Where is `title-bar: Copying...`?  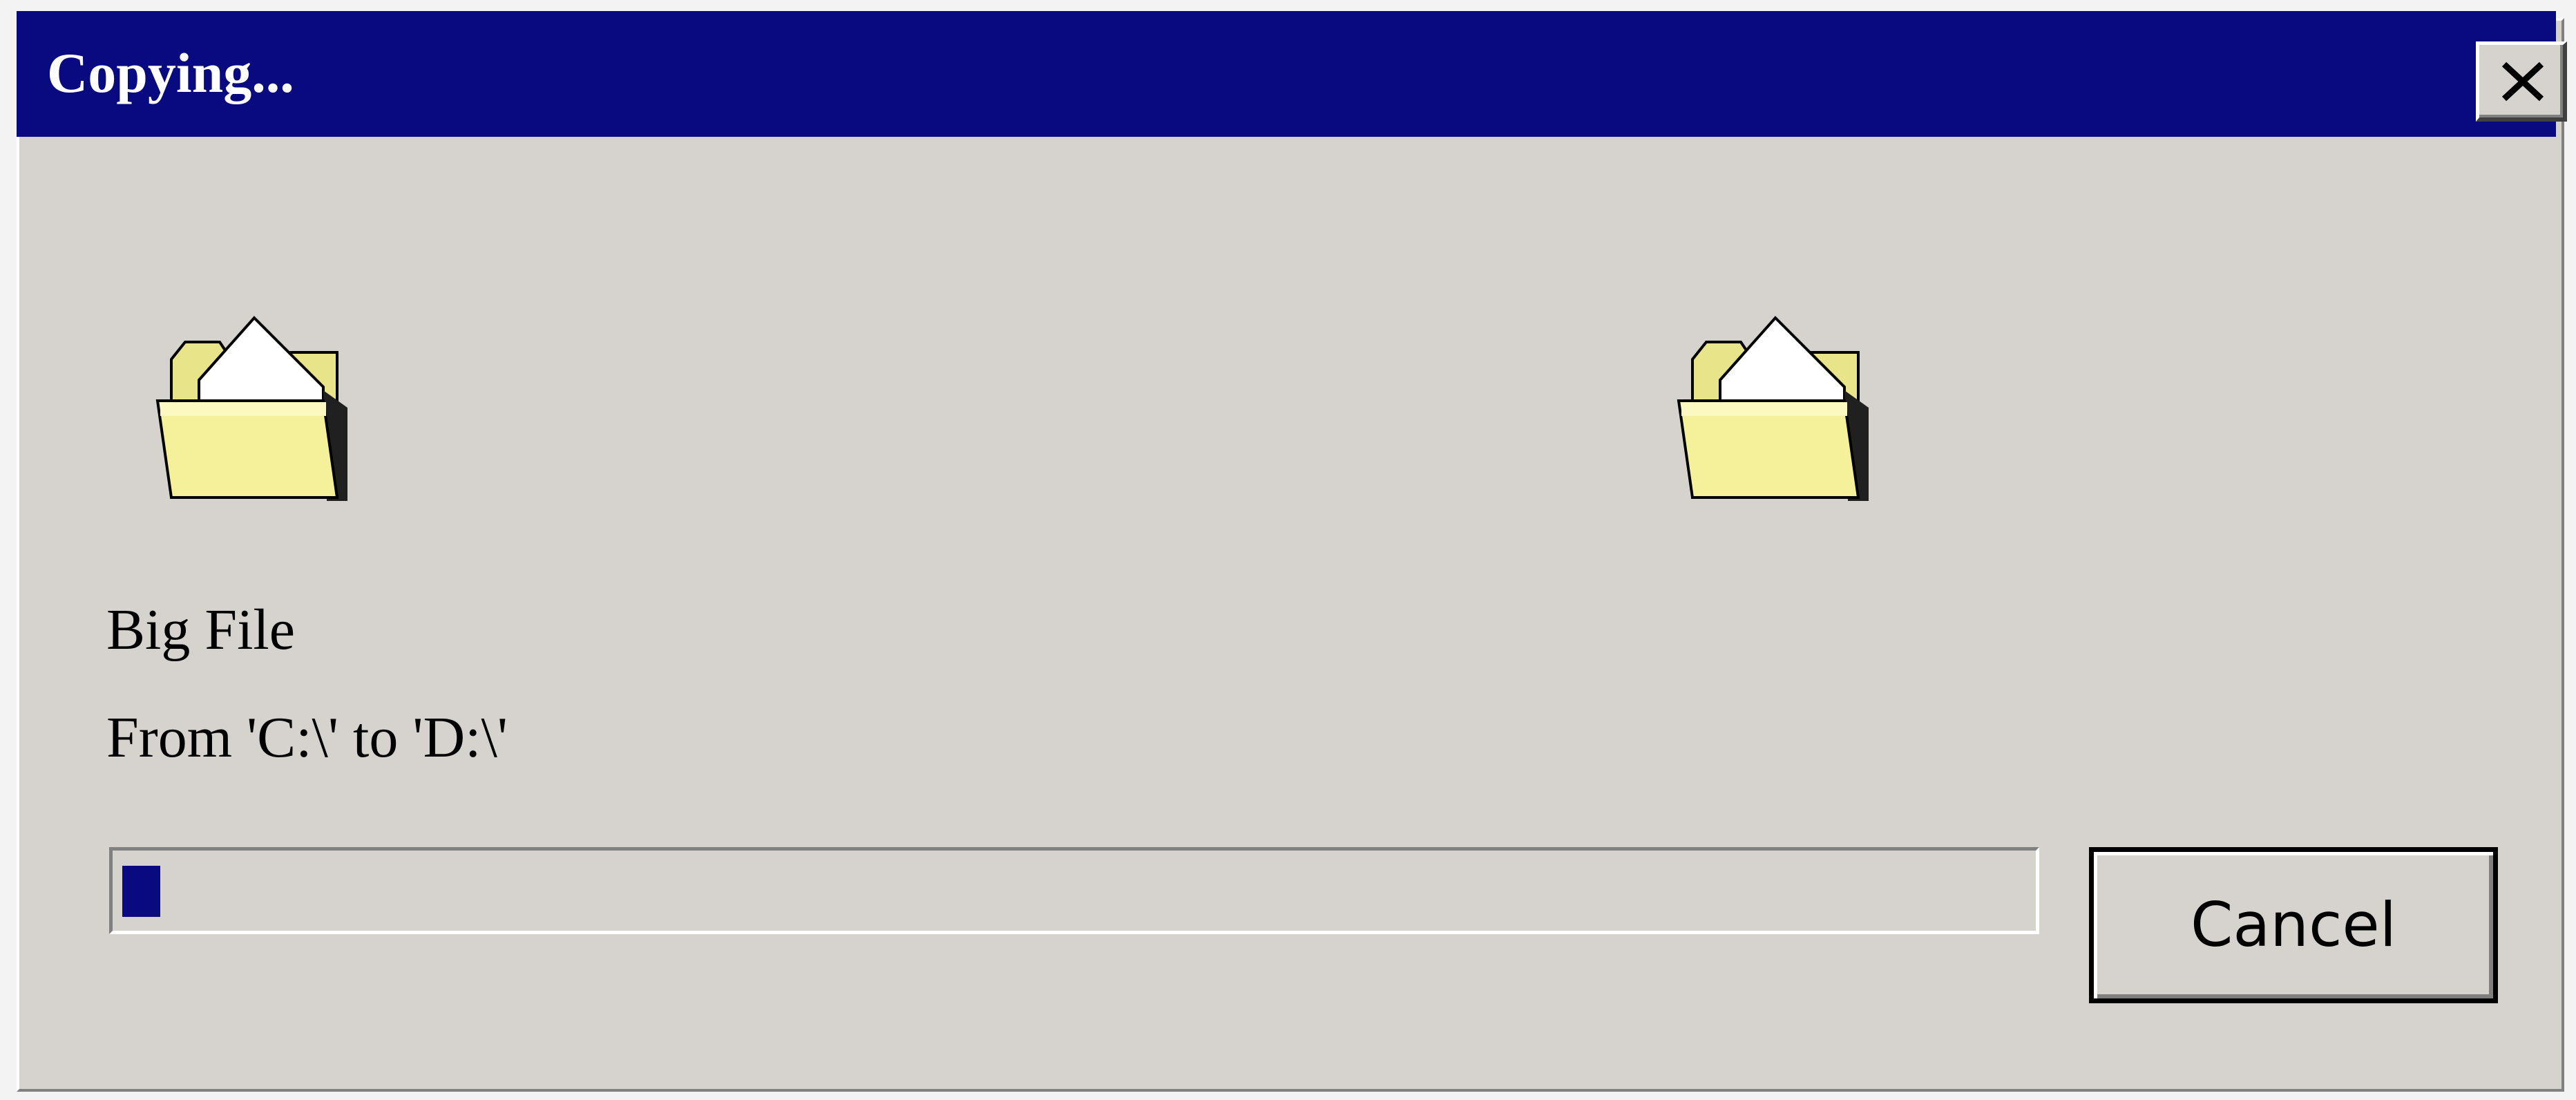
title-bar: Copying... is located at coordinates (1292, 74).